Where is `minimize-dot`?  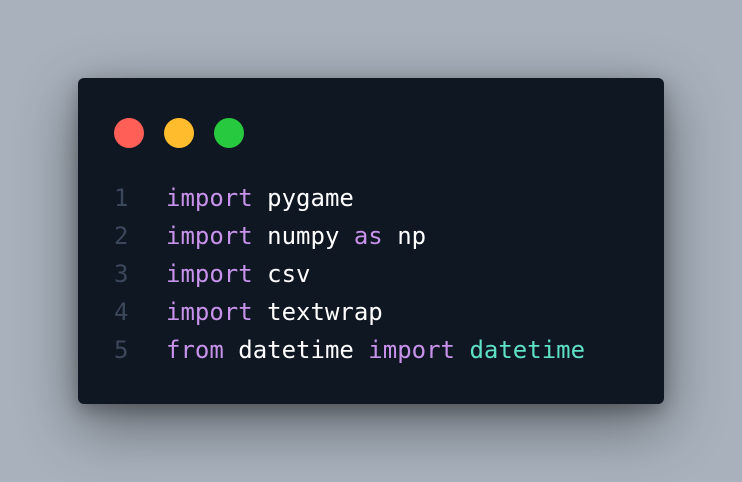 minimize-dot is located at coordinates (179, 133).